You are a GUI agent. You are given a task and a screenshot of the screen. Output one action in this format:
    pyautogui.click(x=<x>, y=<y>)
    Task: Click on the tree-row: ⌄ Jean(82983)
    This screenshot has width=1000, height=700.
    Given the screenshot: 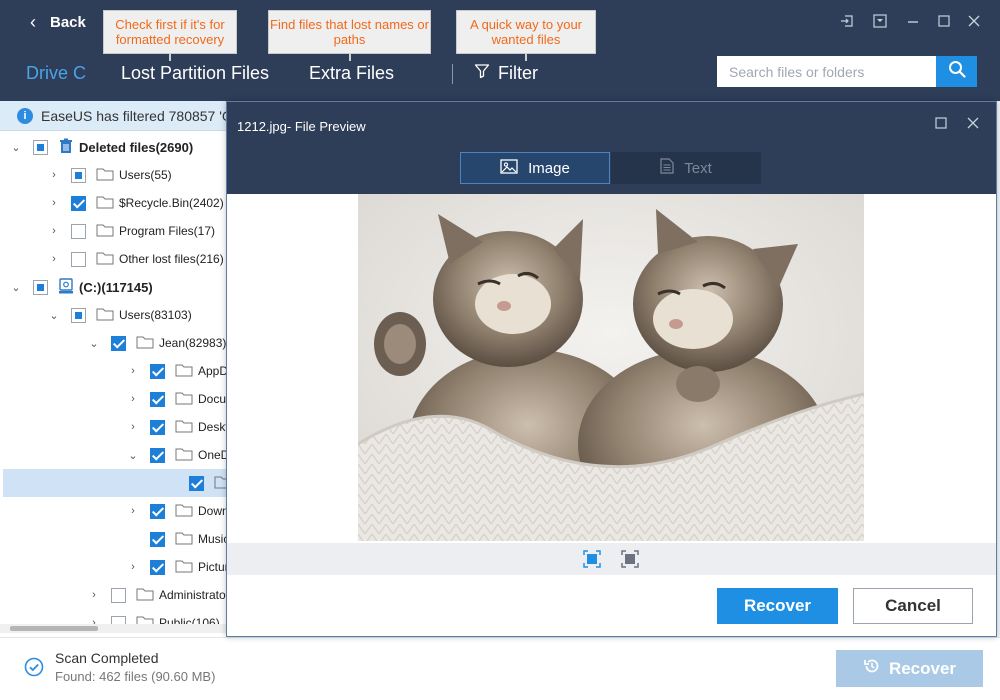 What is the action you would take?
    pyautogui.click(x=113, y=343)
    